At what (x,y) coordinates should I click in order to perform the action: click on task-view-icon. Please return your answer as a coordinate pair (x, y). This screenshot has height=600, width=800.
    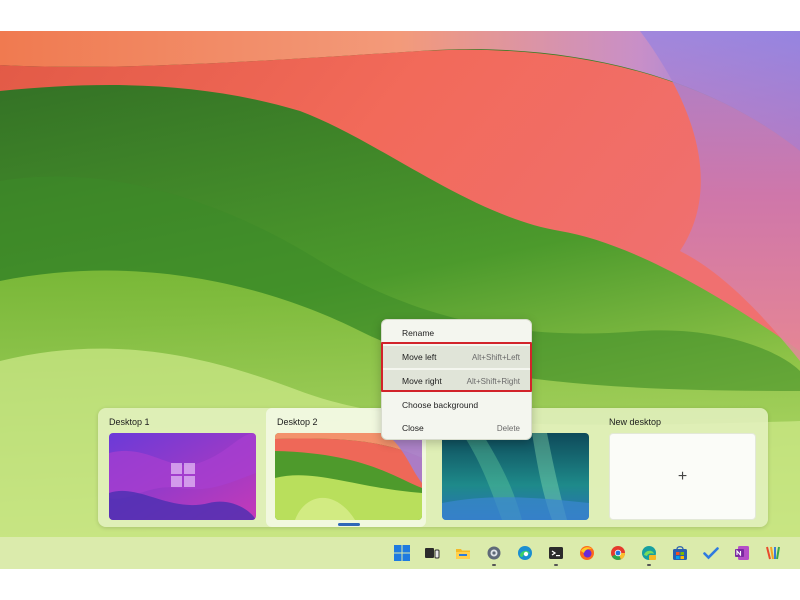
    Looking at the image, I should click on (432, 553).